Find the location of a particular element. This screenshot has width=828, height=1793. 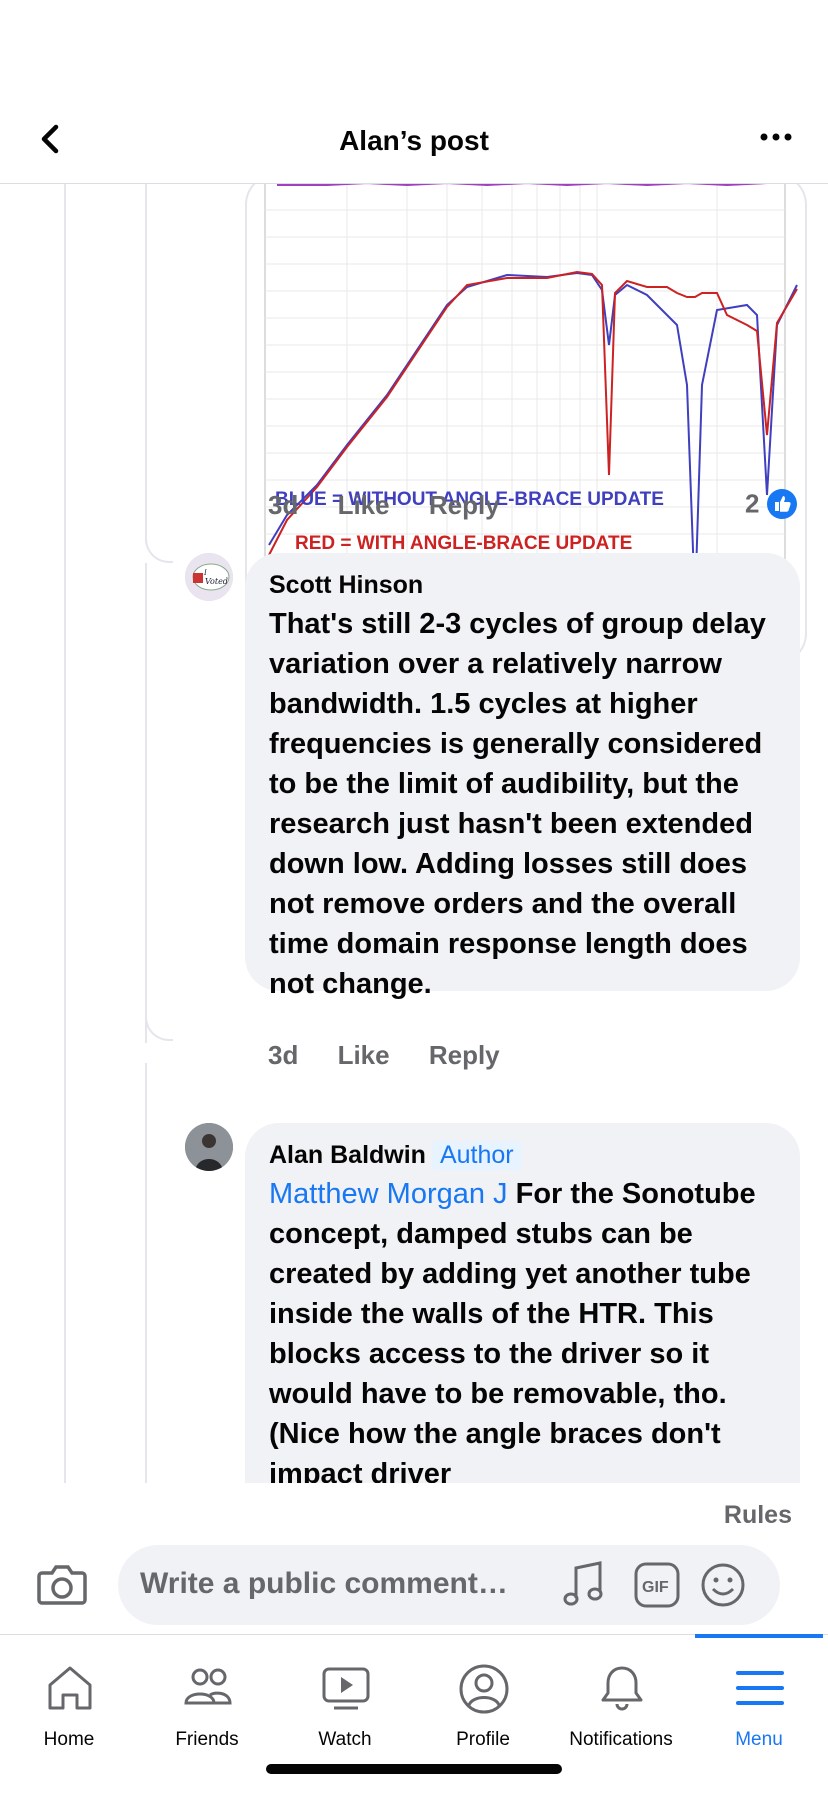

post-header: Alan’s post is located at coordinates (414, 139).